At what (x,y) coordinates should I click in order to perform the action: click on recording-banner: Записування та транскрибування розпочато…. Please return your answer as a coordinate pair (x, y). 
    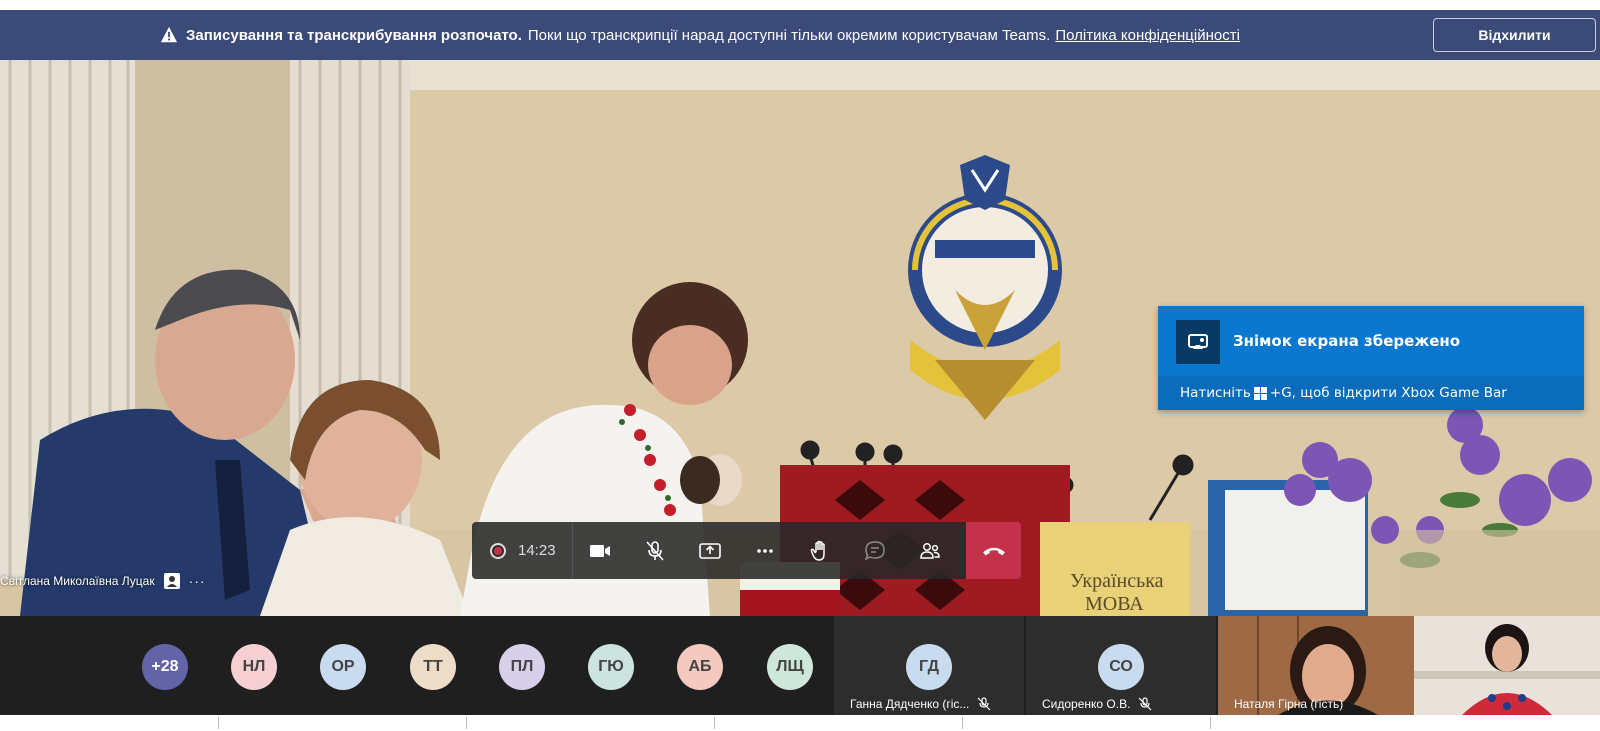
    Looking at the image, I should click on (800, 35).